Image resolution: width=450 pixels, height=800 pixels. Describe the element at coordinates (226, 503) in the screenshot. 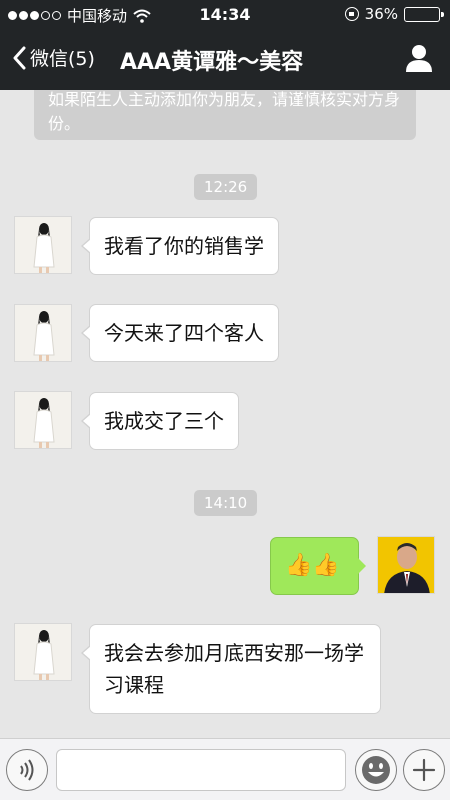

I see `timestamp: 14:10` at that location.